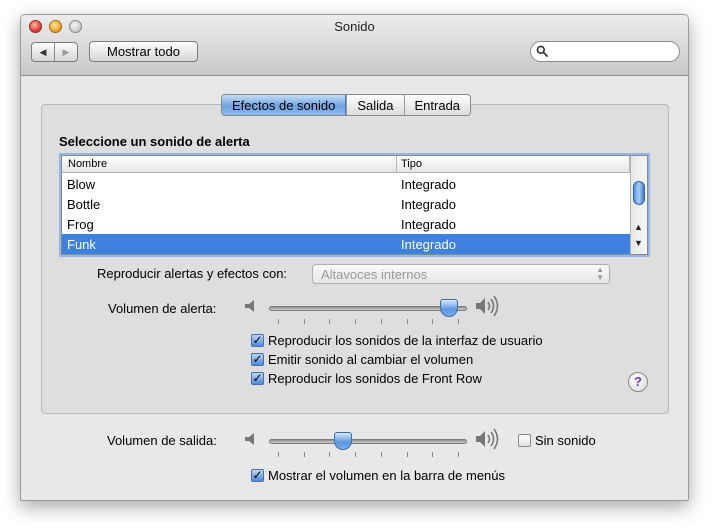 The height and width of the screenshot is (530, 719). I want to click on output-volume-slider, so click(368, 447).